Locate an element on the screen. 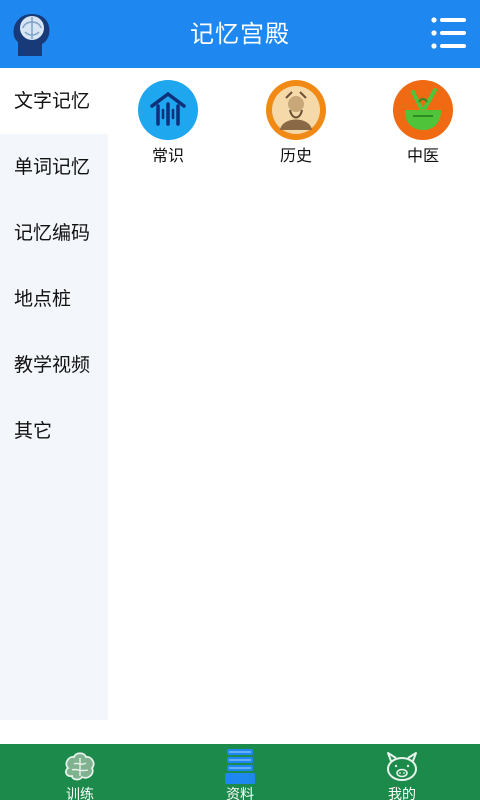  sidebar-item-other: 其它 is located at coordinates (54, 431).